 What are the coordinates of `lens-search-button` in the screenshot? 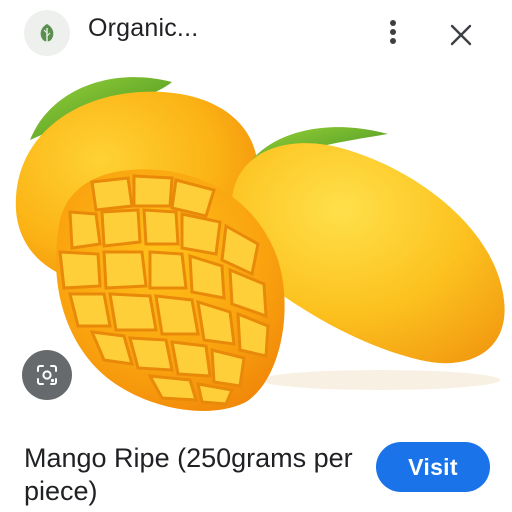 It's located at (47, 375).